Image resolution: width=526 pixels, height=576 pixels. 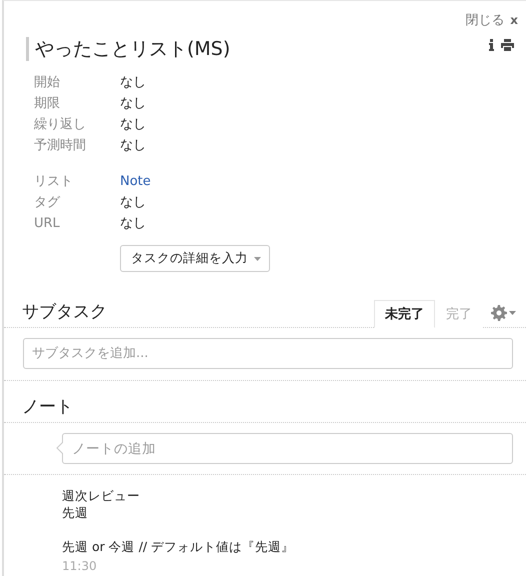 What do you see at coordinates (128, 49) in the screenshot?
I see `task-title: やったことリスト(MS)` at bounding box center [128, 49].